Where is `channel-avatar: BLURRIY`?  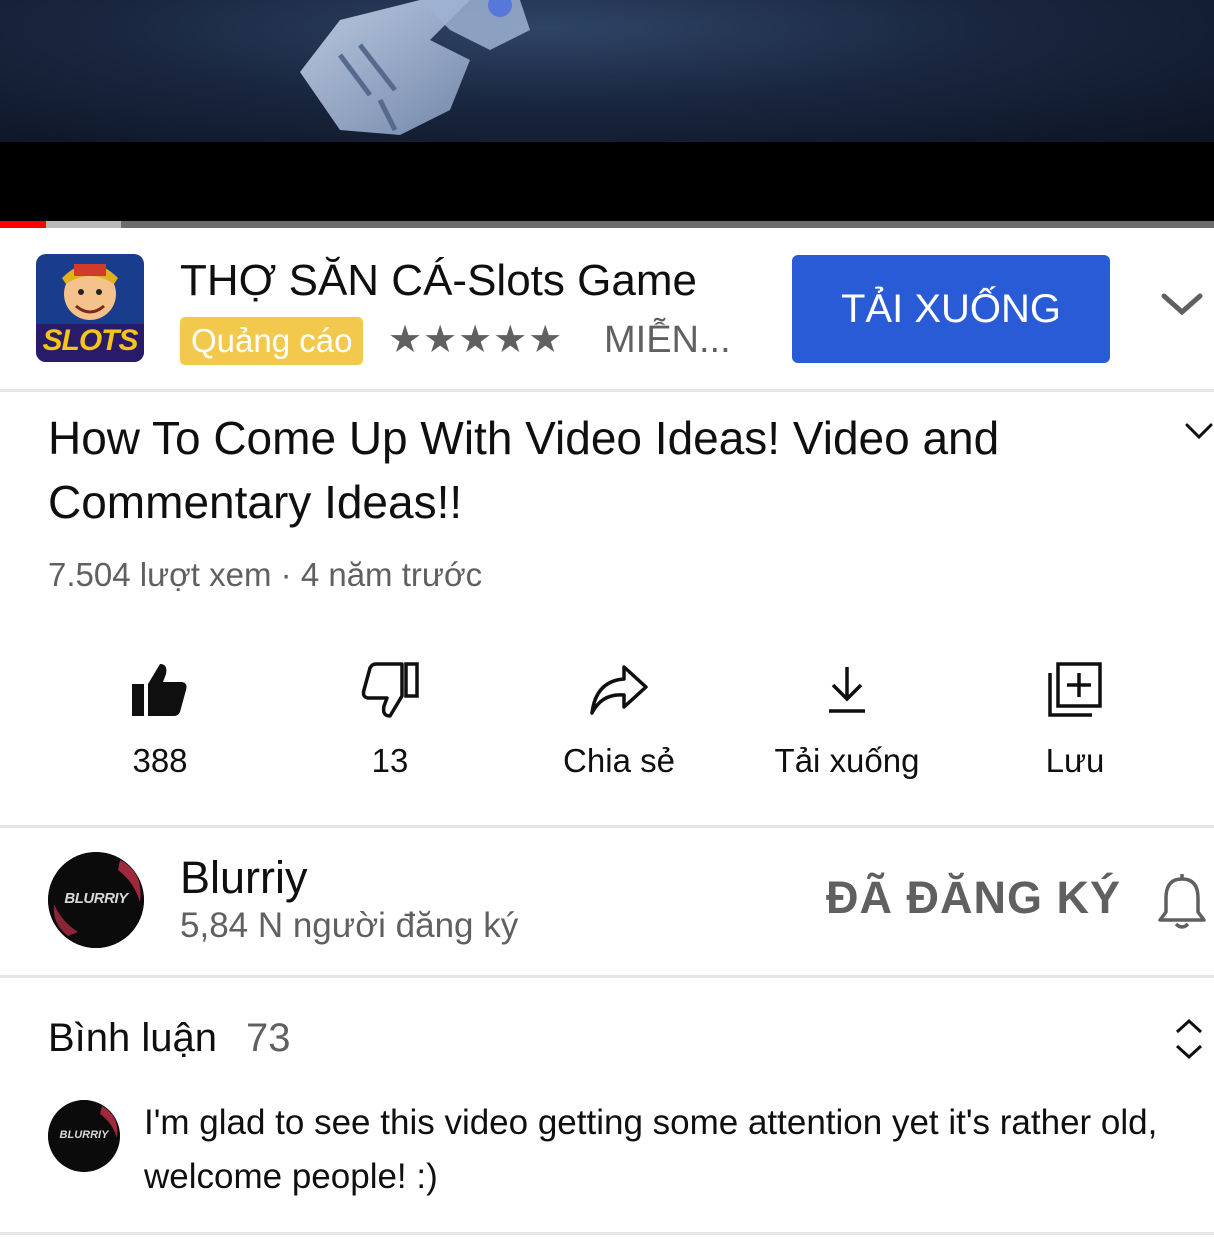
channel-avatar: BLURRIY is located at coordinates (96, 900).